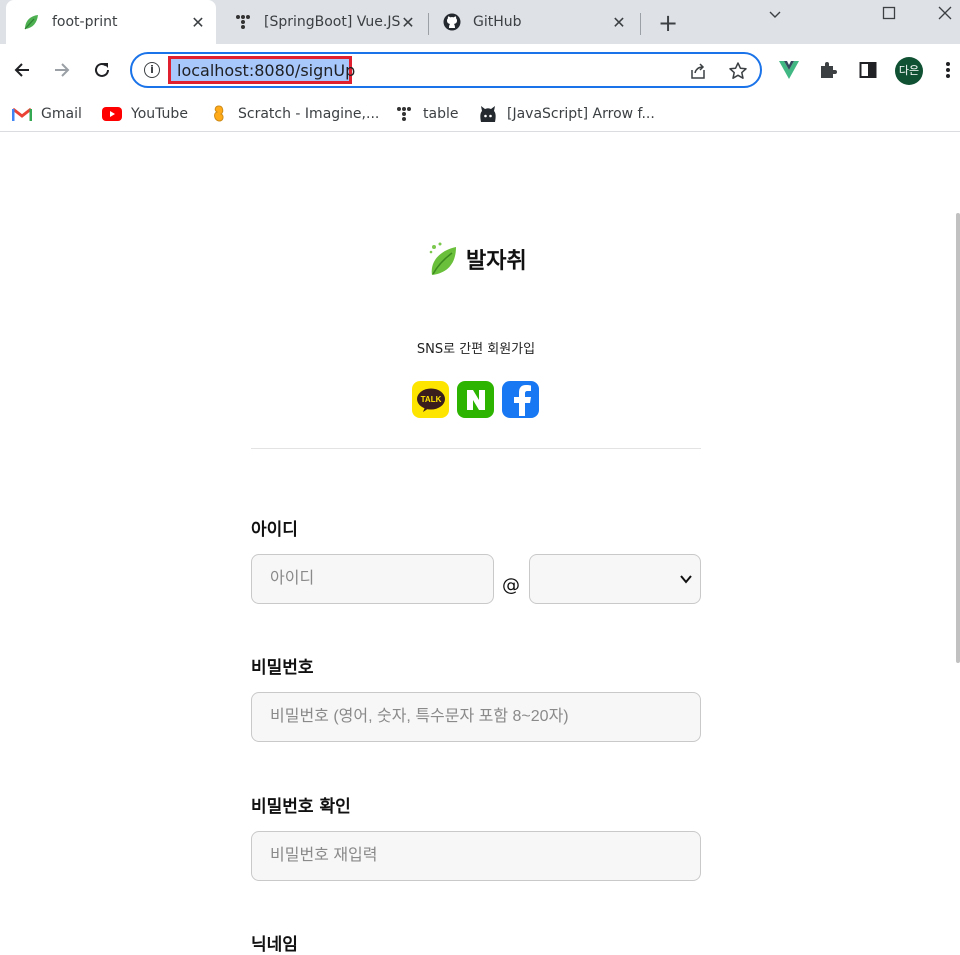 The width and height of the screenshot is (960, 955). What do you see at coordinates (22, 114) in the screenshot?
I see `gmail-icon` at bounding box center [22, 114].